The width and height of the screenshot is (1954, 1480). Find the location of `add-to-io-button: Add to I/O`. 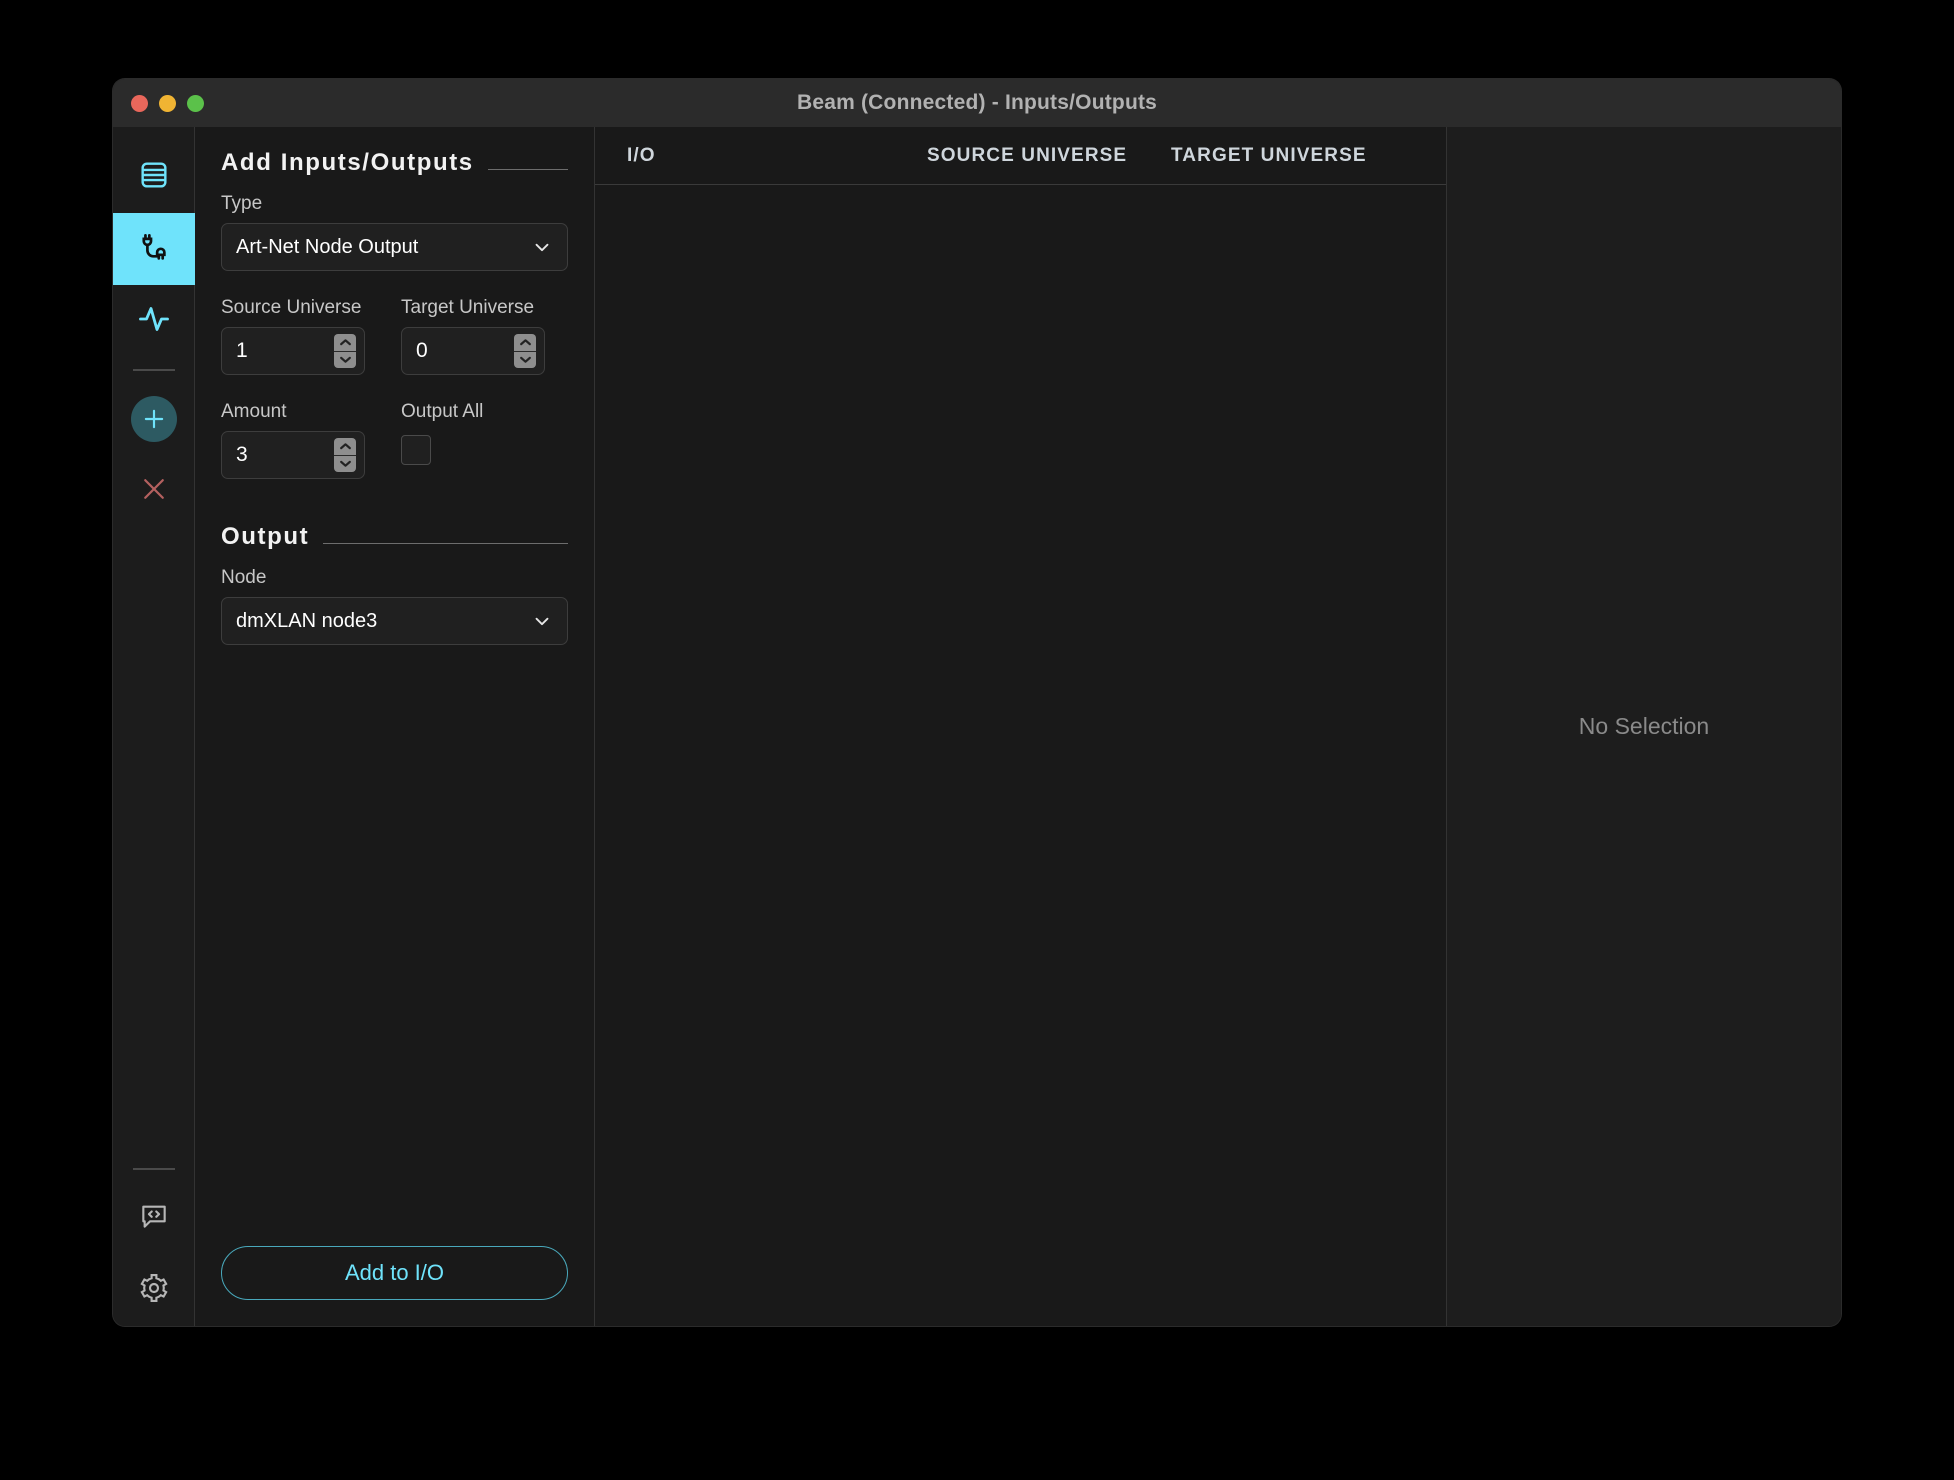

add-to-io-button: Add to I/O is located at coordinates (394, 1273).